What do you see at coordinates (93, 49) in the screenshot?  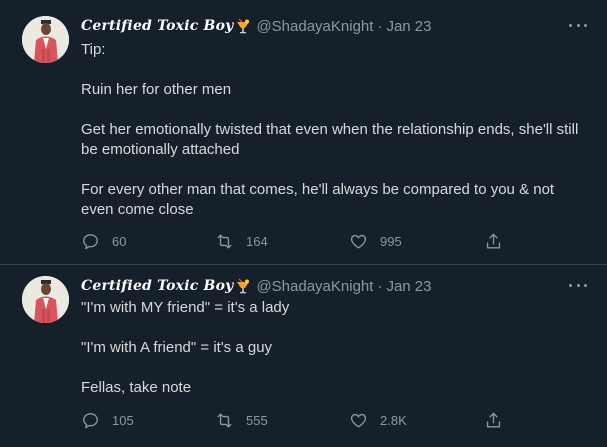 I see `tweet-line: Tip:` at bounding box center [93, 49].